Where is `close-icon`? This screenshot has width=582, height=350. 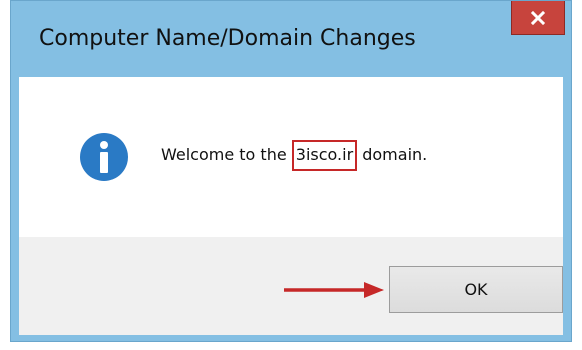 close-icon is located at coordinates (538, 17).